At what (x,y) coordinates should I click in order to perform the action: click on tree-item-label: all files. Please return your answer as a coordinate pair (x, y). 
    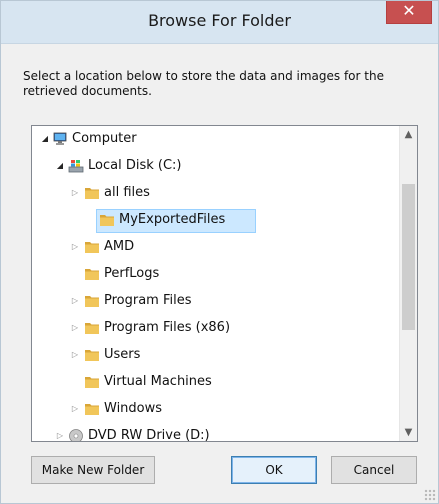
    Looking at the image, I should click on (127, 192).